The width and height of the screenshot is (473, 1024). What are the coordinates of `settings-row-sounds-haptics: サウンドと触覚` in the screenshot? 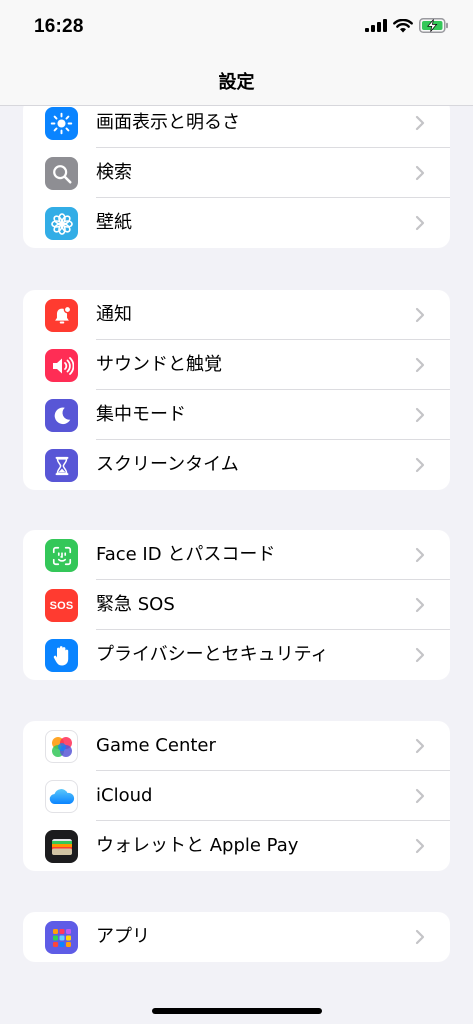 It's located at (236, 365).